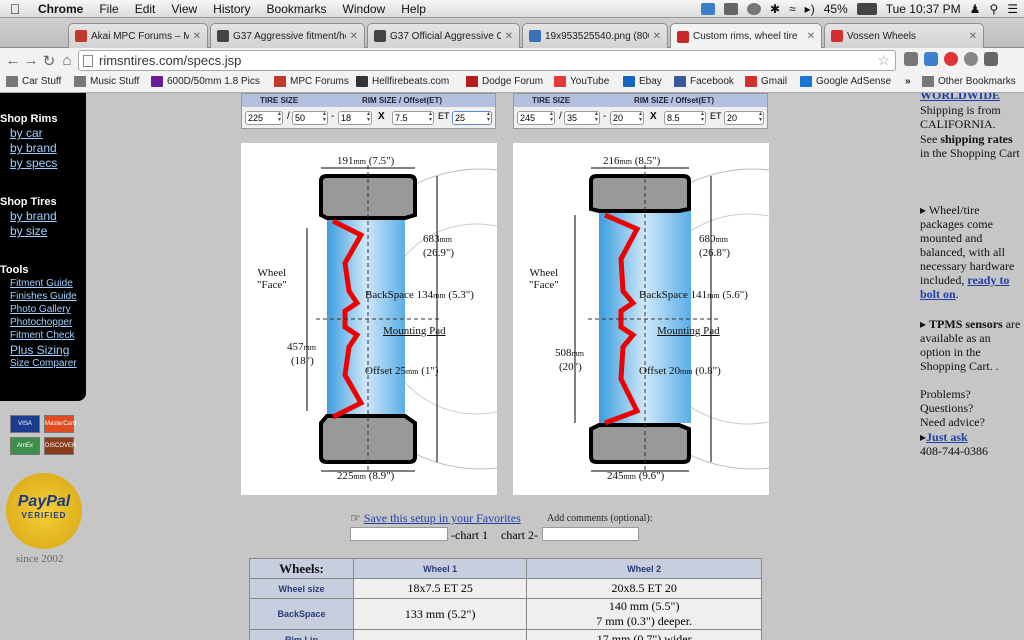  What do you see at coordinates (685, 118) in the screenshot?
I see `wheel2-rim-width-select: 8.5` at bounding box center [685, 118].